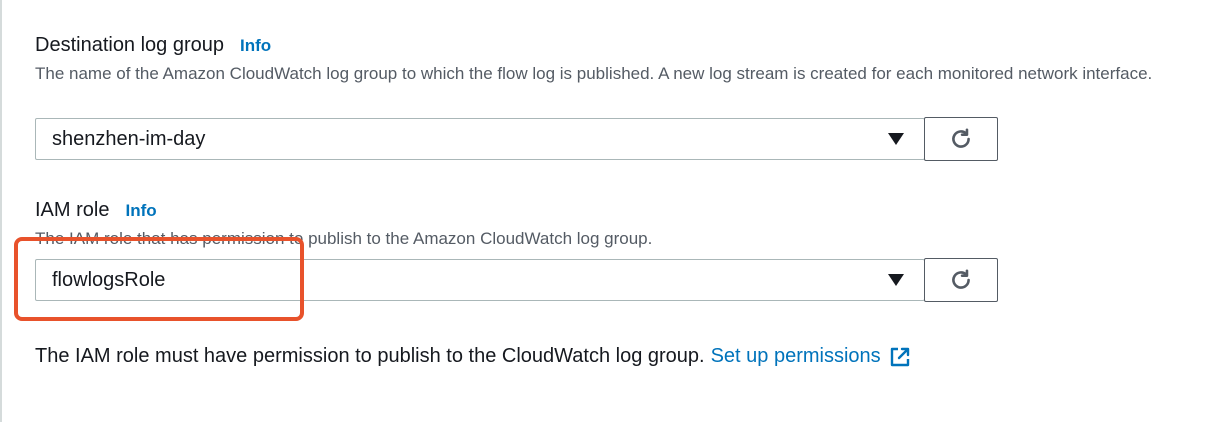 This screenshot has height=422, width=1232. What do you see at coordinates (480, 139) in the screenshot?
I see `destination-log-group-select: shenzhen-im-day` at bounding box center [480, 139].